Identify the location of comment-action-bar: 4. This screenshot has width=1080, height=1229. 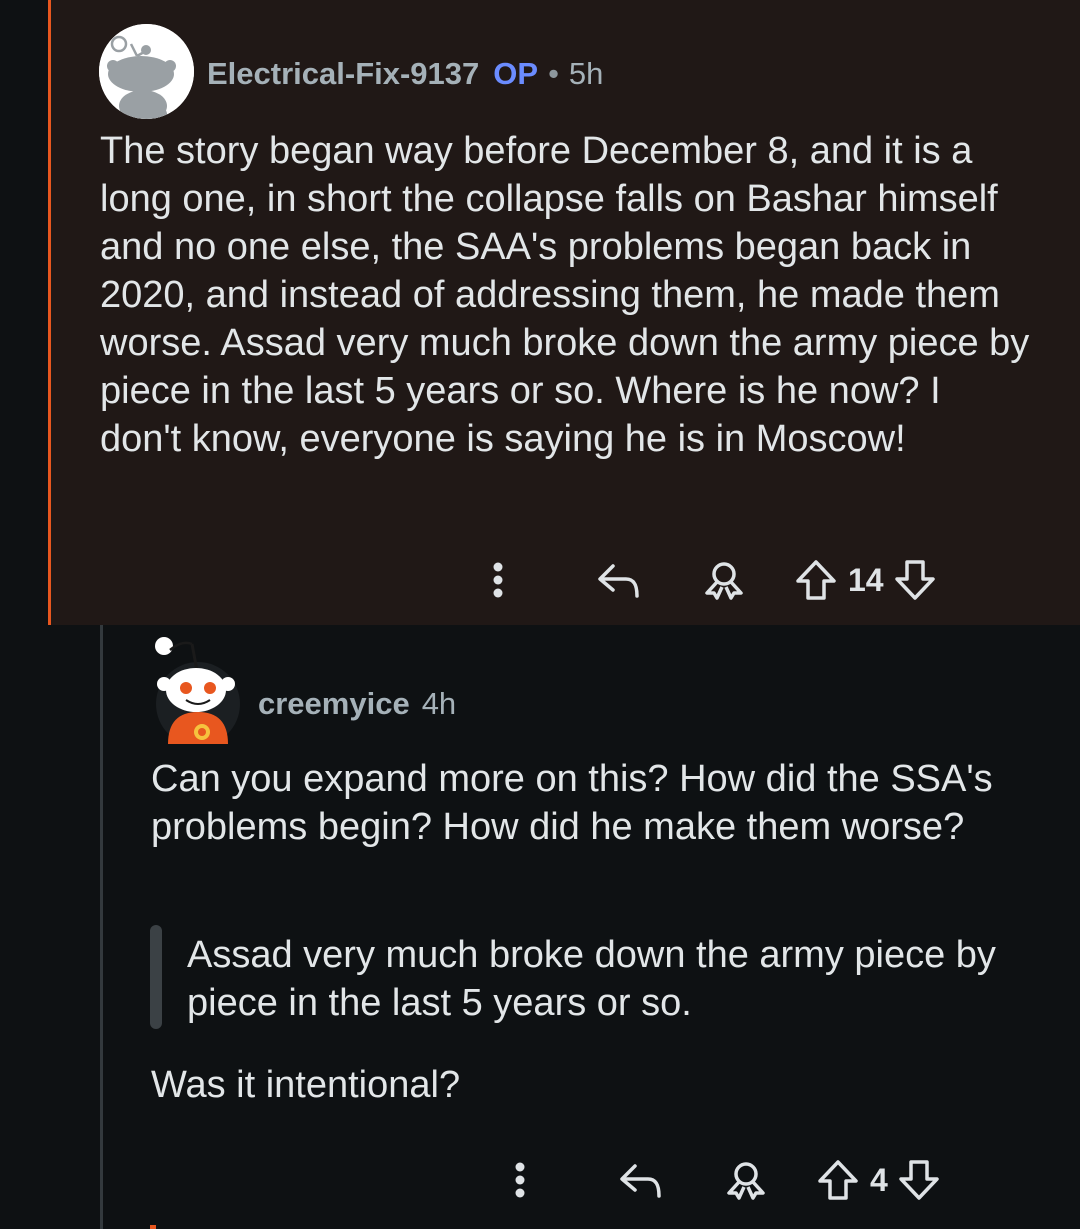
(718, 1180).